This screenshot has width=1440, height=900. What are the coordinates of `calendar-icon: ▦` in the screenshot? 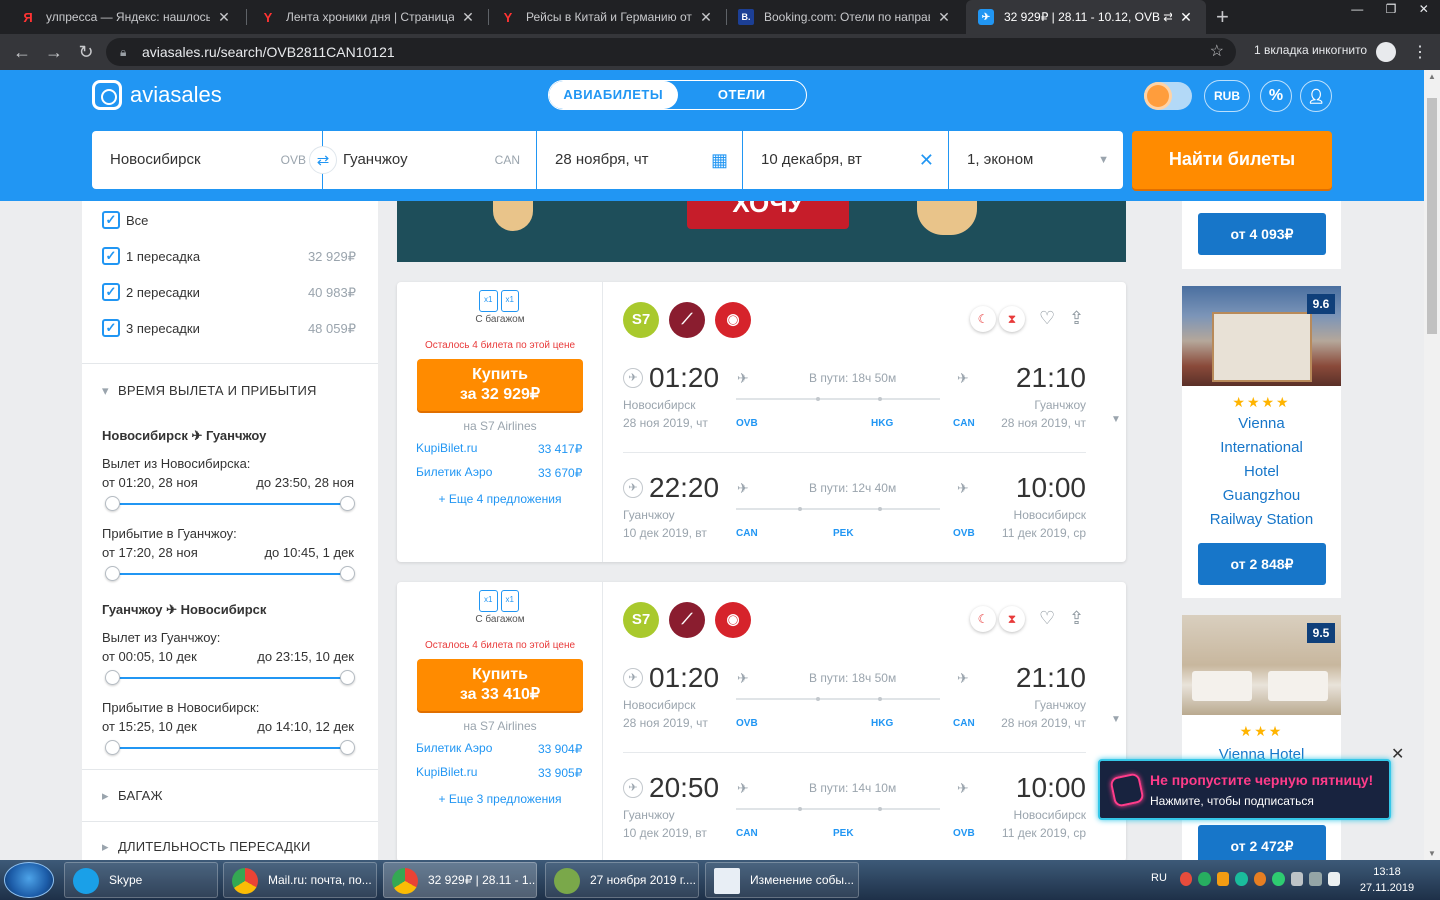 It's located at (719, 160).